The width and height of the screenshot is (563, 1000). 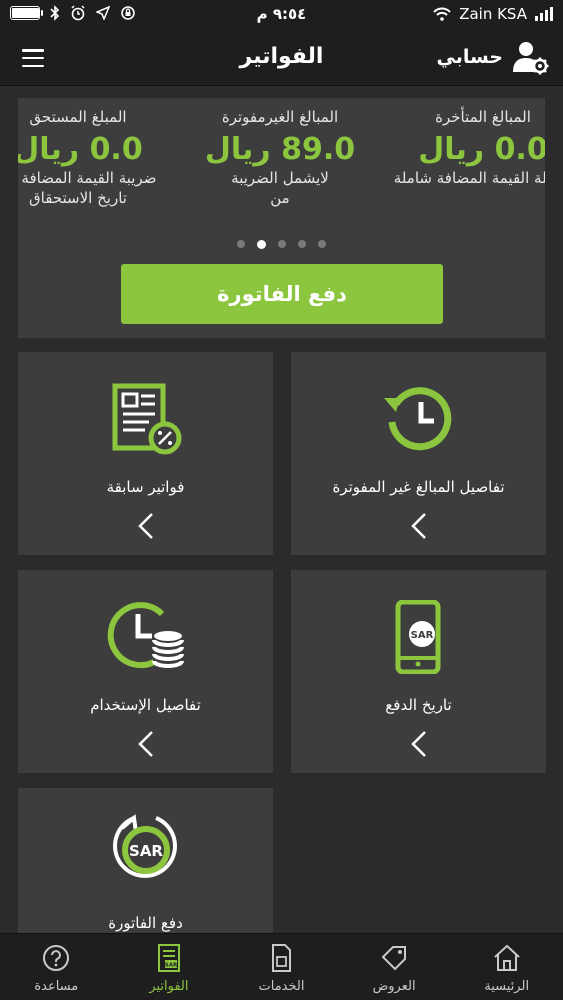 I want to click on tile-label: تفاصيل الإستخدام, so click(x=145, y=705).